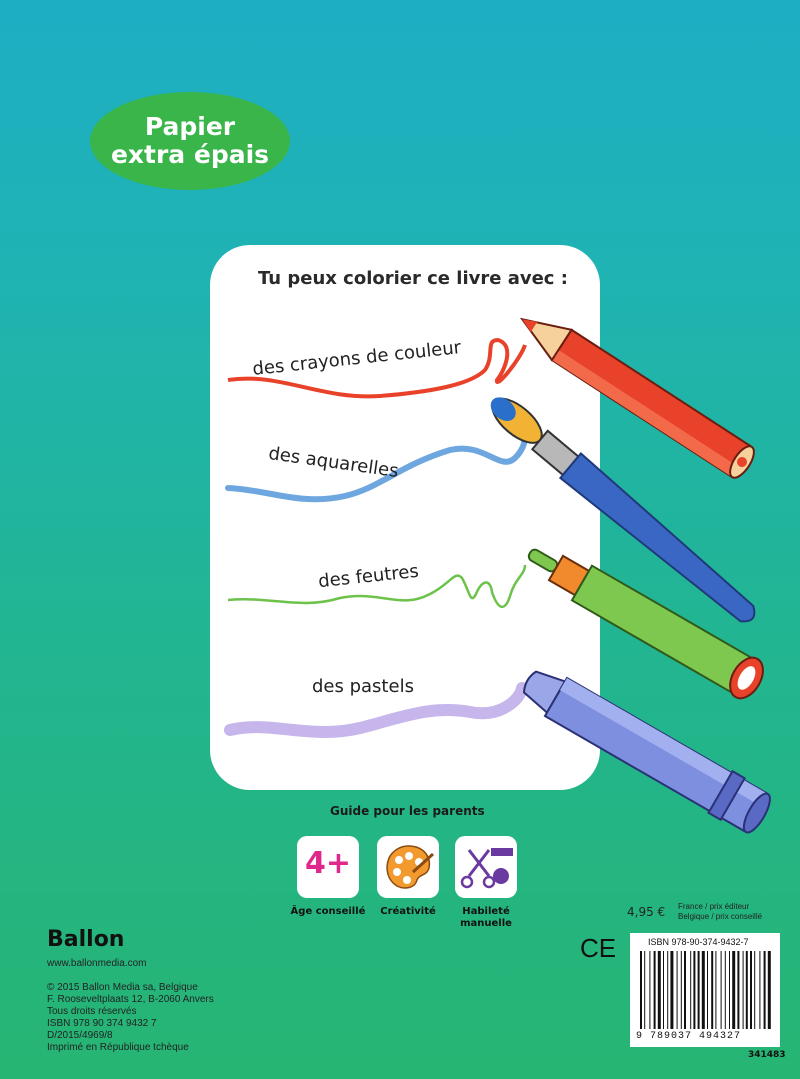 The width and height of the screenshot is (800, 1079). What do you see at coordinates (646, 912) in the screenshot?
I see `price: 4,95 €` at bounding box center [646, 912].